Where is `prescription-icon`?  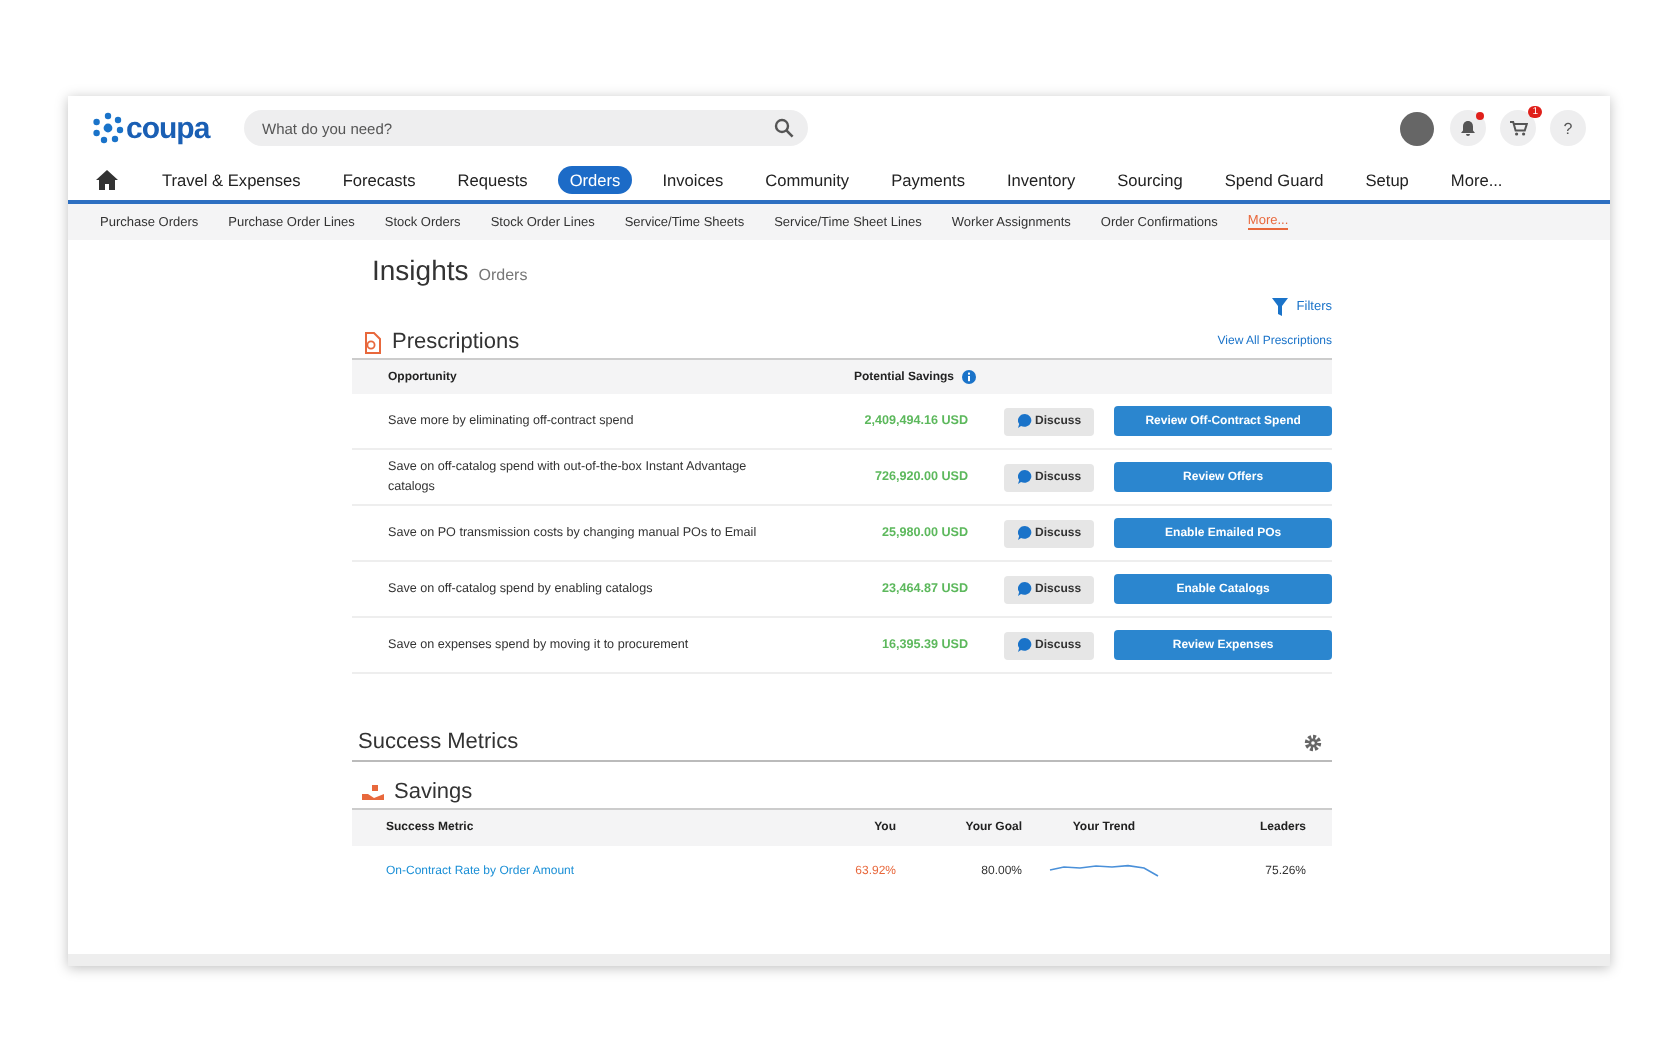
prescription-icon is located at coordinates (372, 342).